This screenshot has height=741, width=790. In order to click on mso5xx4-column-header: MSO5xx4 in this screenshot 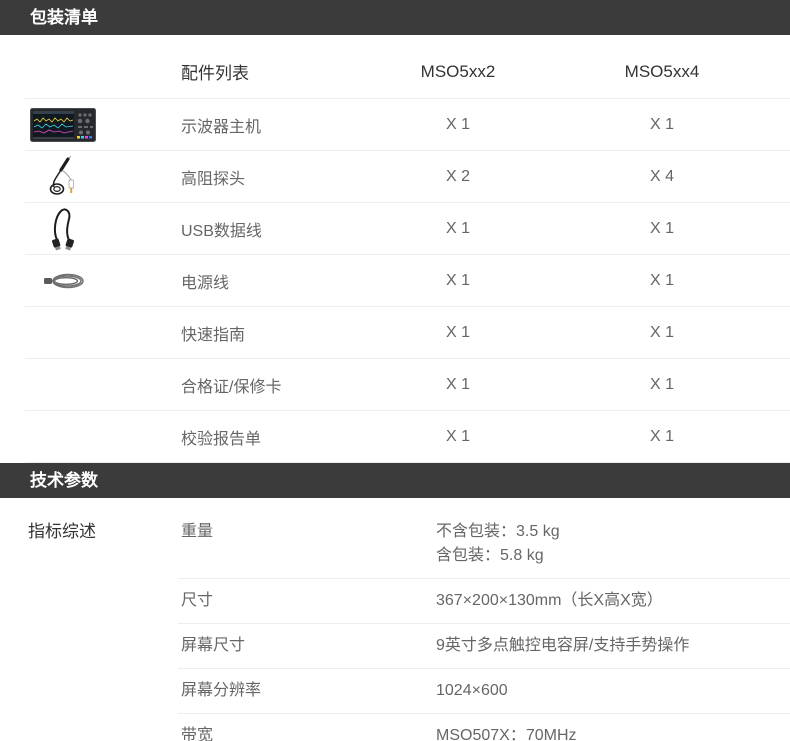, I will do `click(662, 71)`.